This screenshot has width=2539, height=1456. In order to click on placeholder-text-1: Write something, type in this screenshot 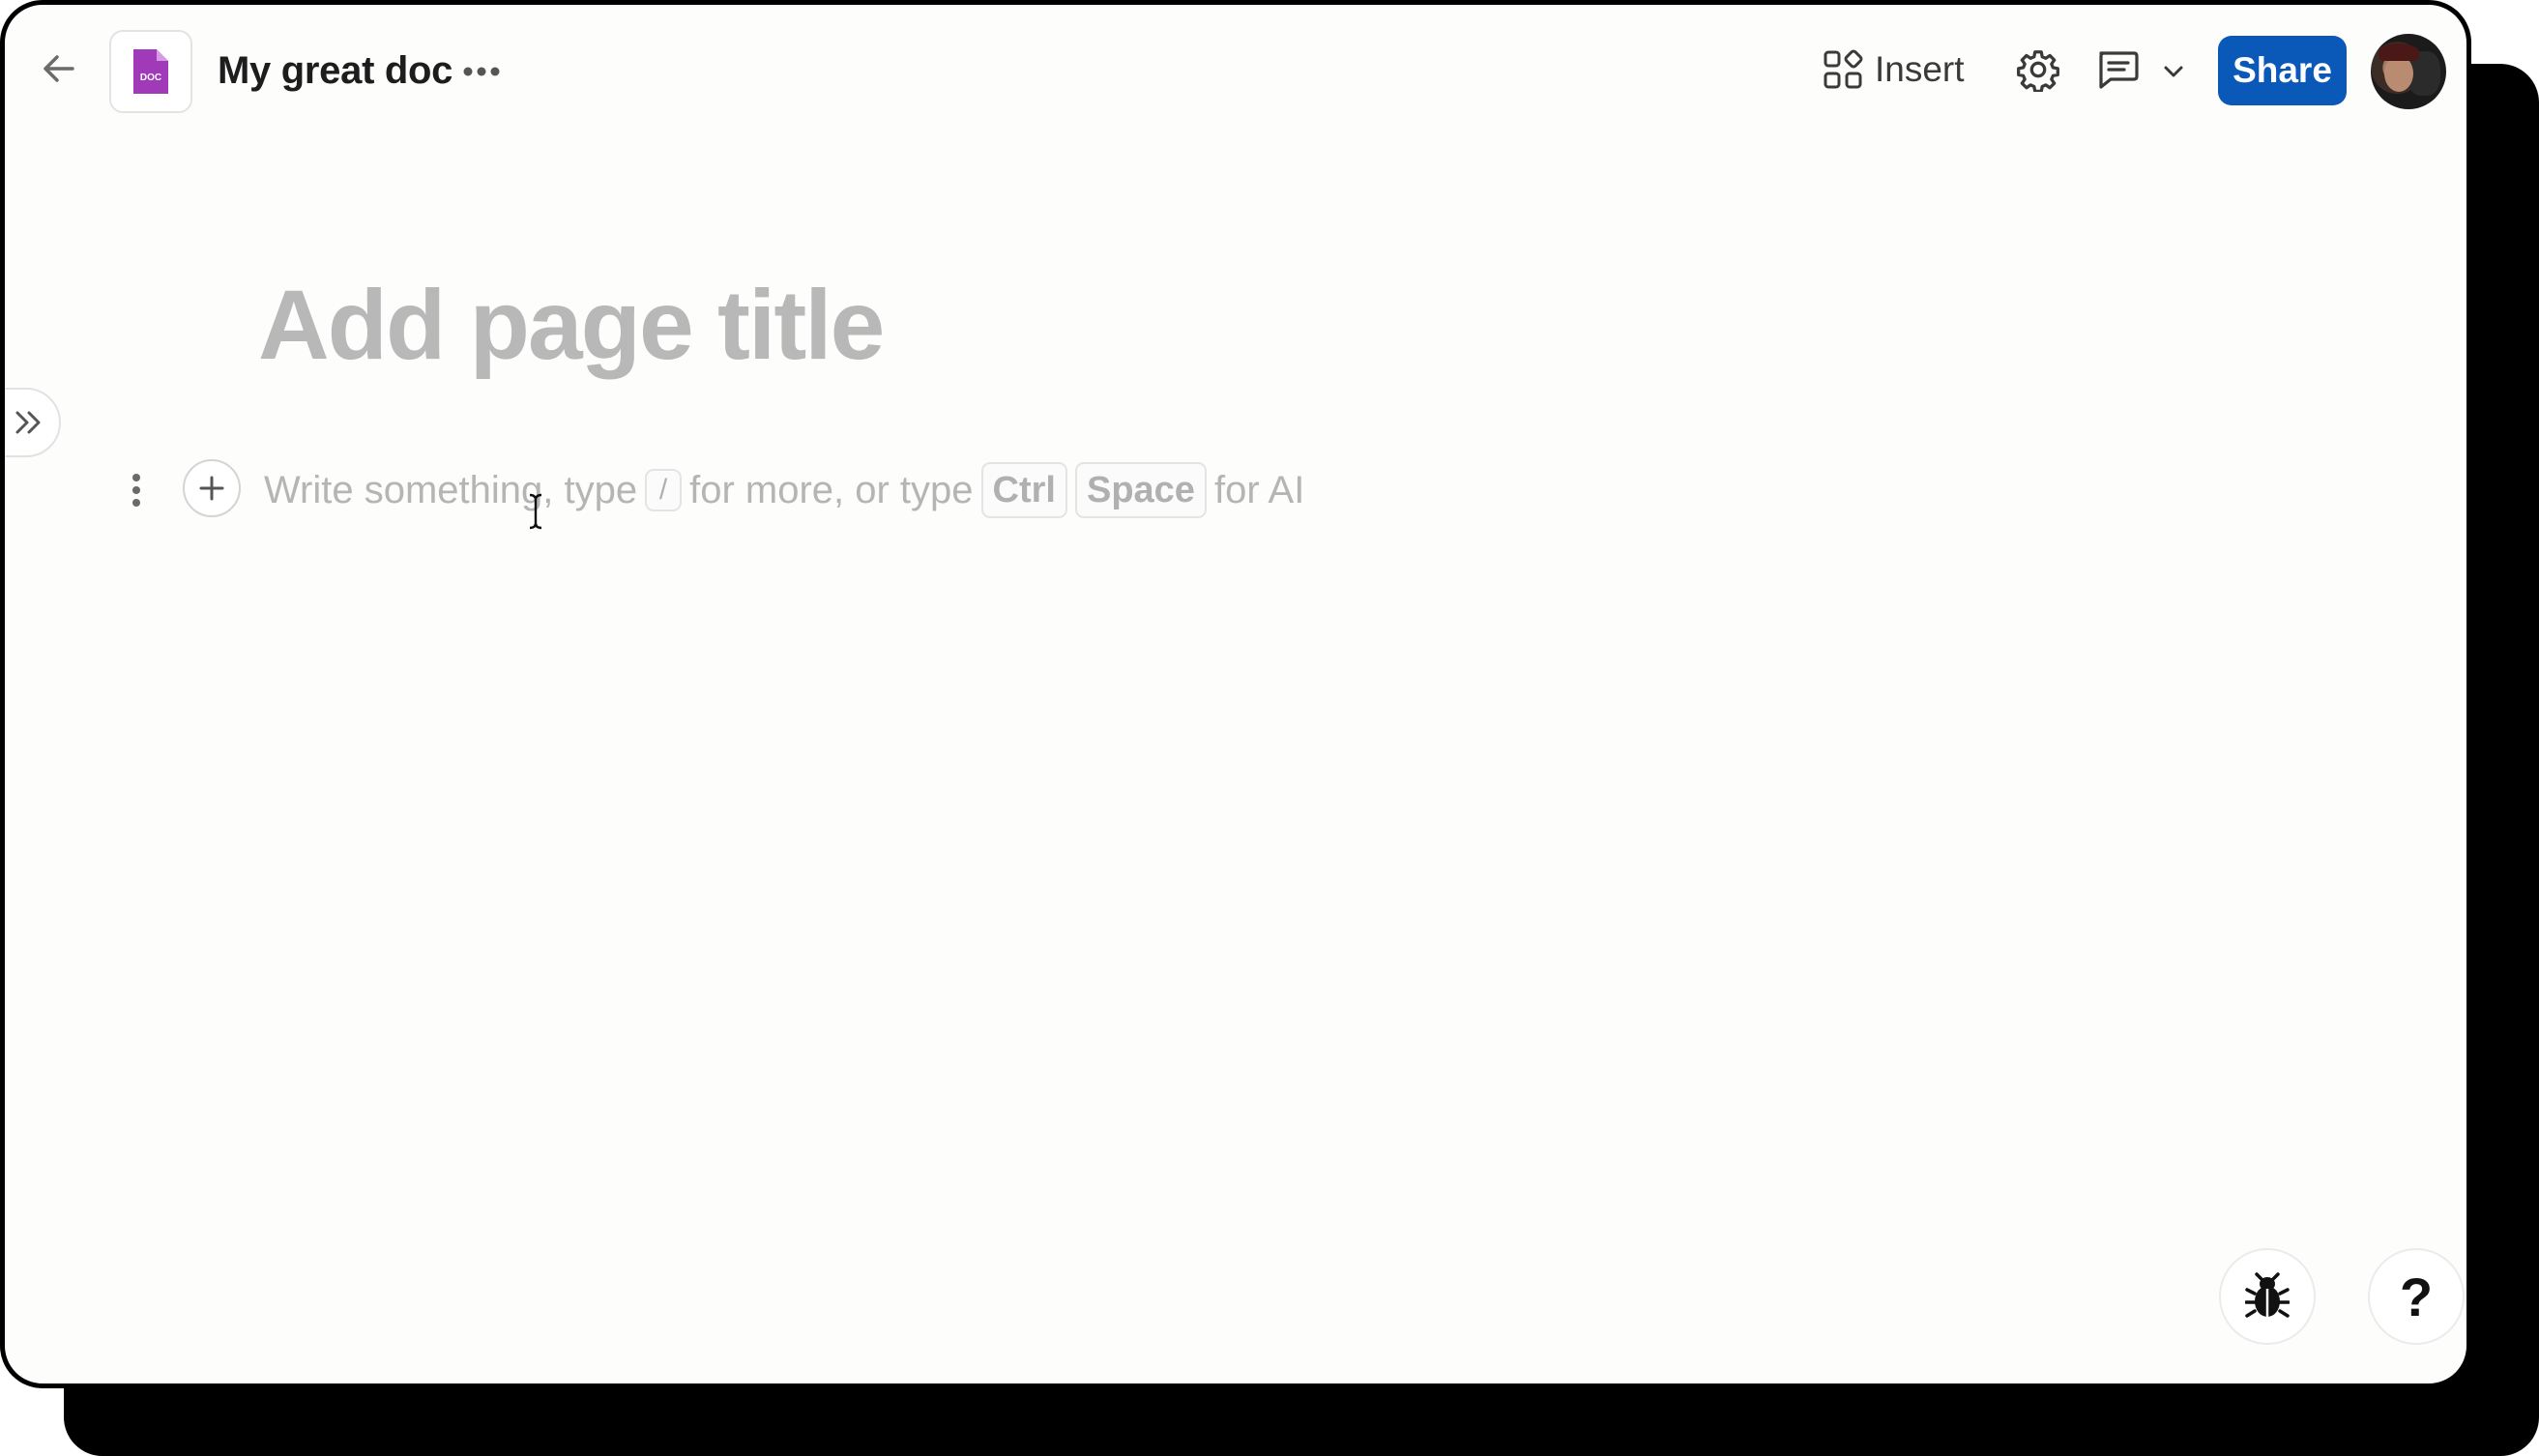, I will do `click(451, 490)`.